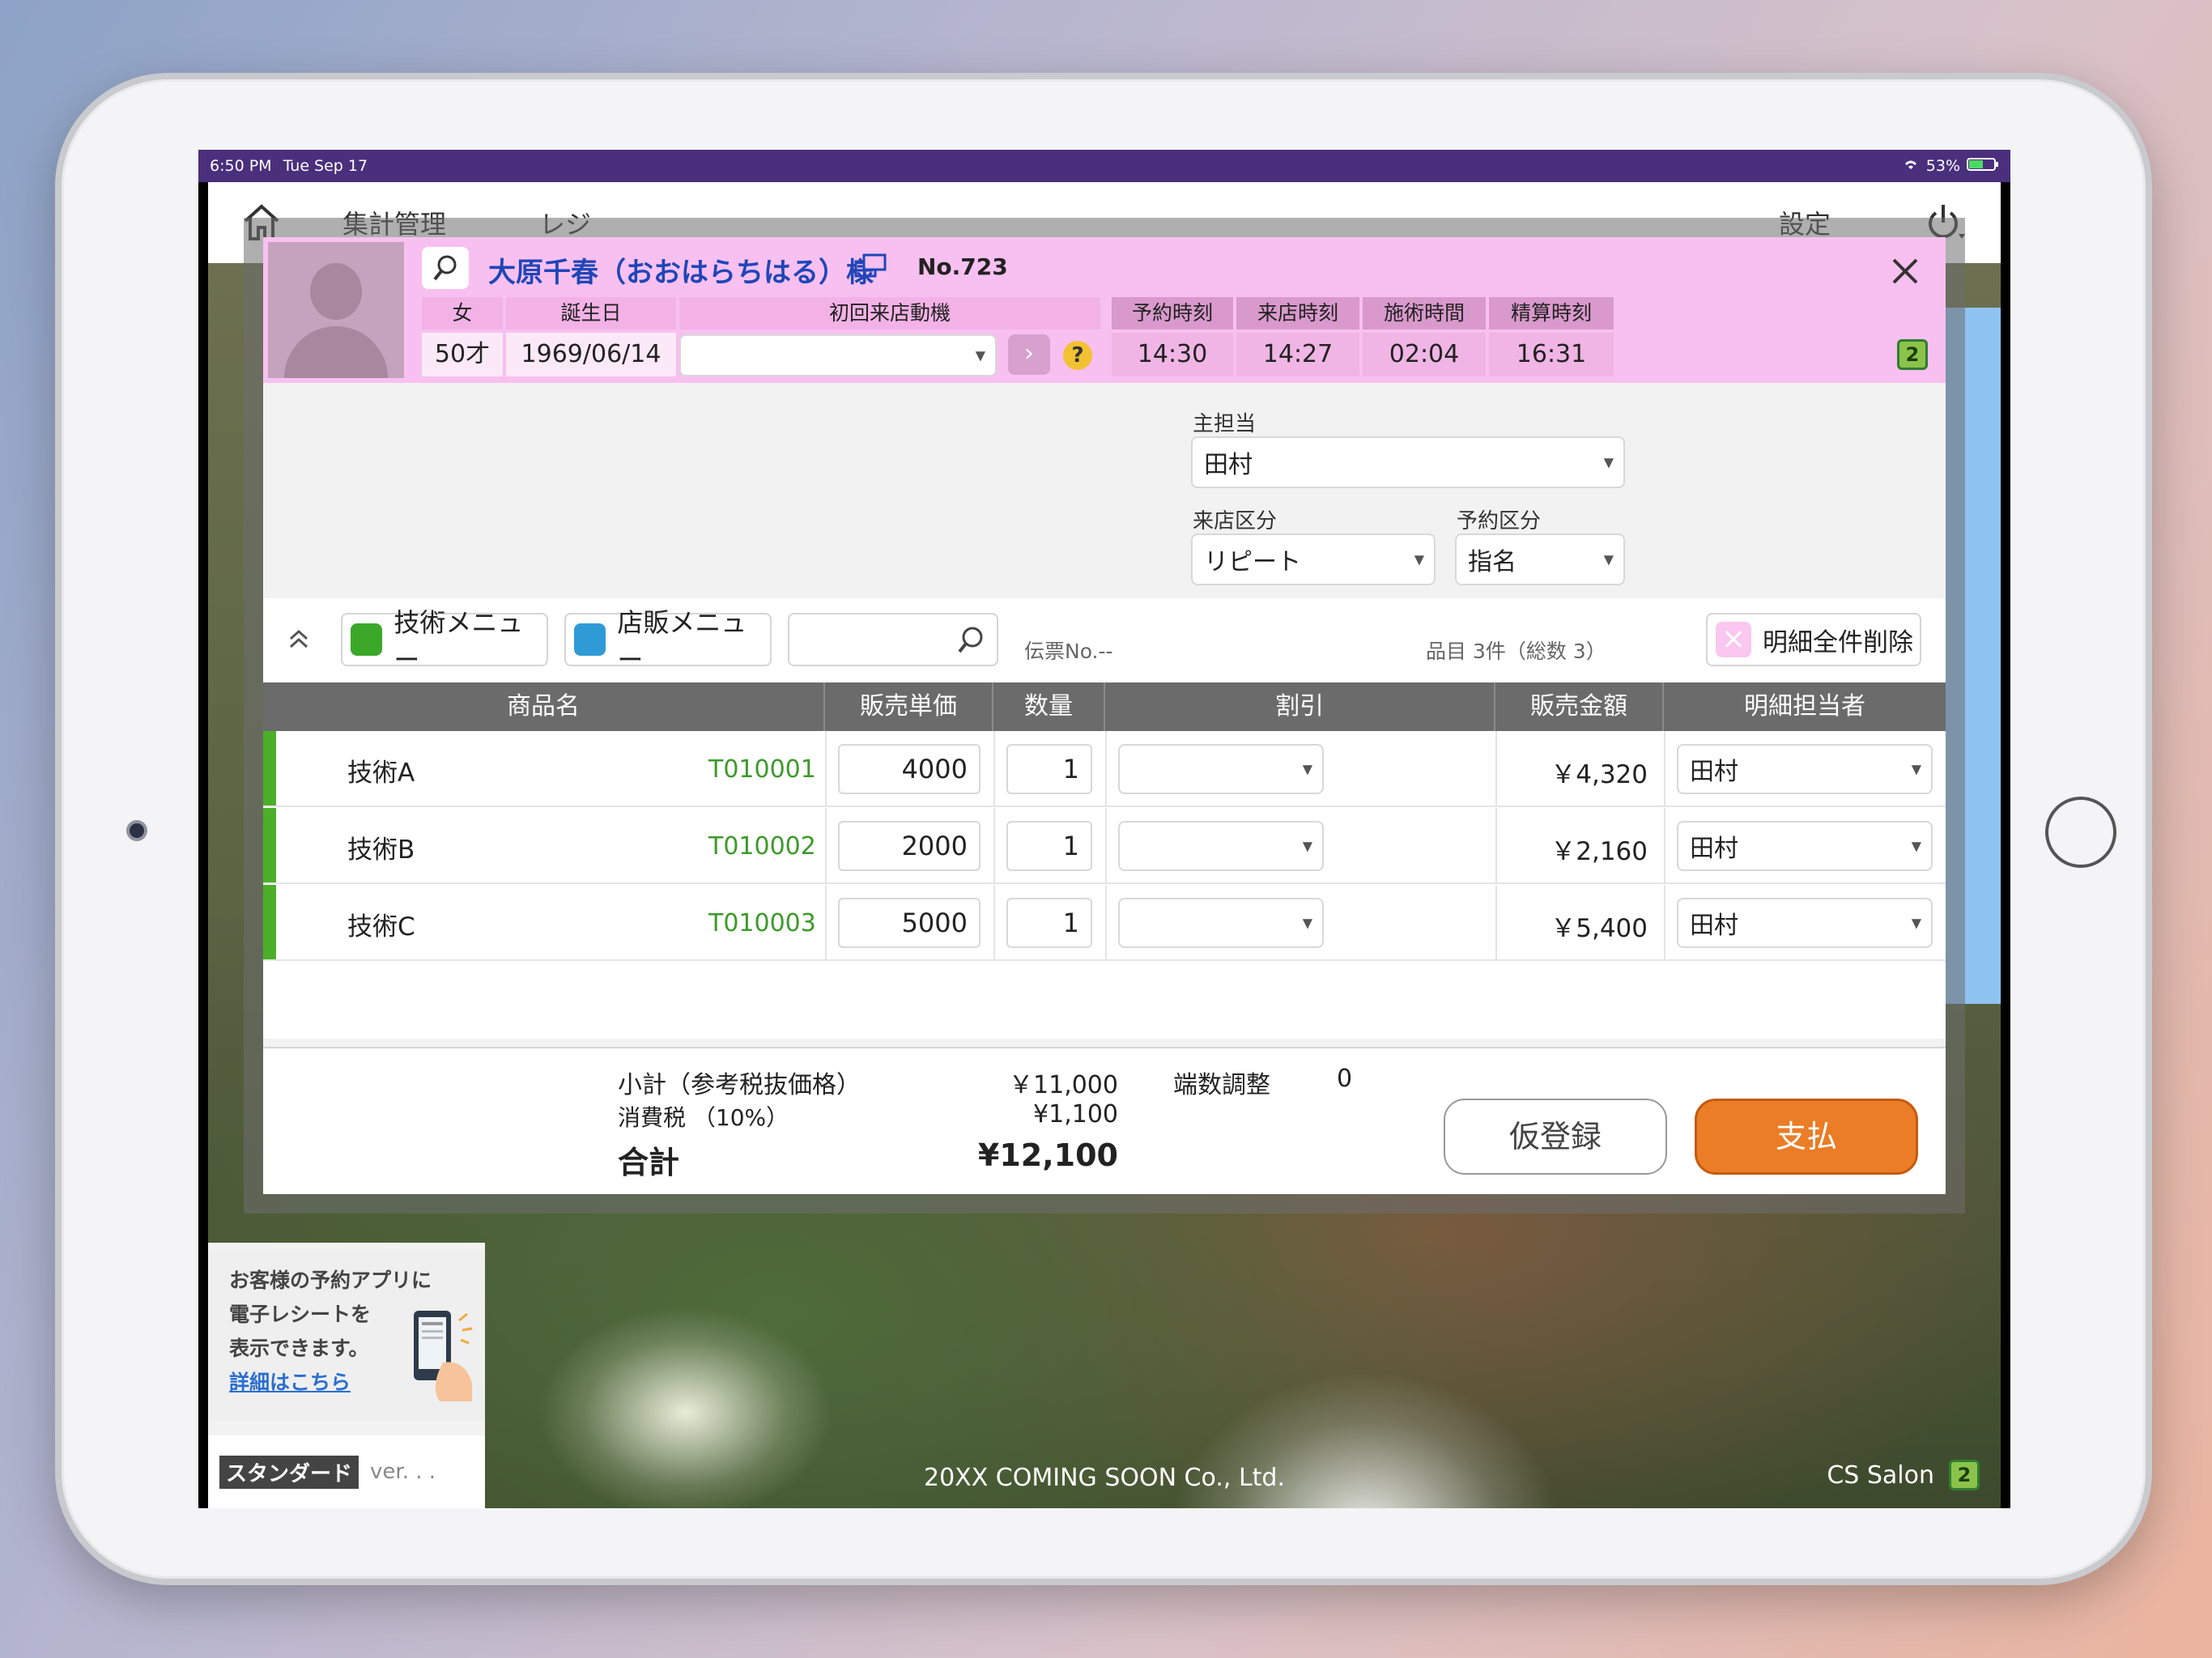 This screenshot has height=1658, width=2212. What do you see at coordinates (1943, 166) in the screenshot?
I see `battery-percent: 53%` at bounding box center [1943, 166].